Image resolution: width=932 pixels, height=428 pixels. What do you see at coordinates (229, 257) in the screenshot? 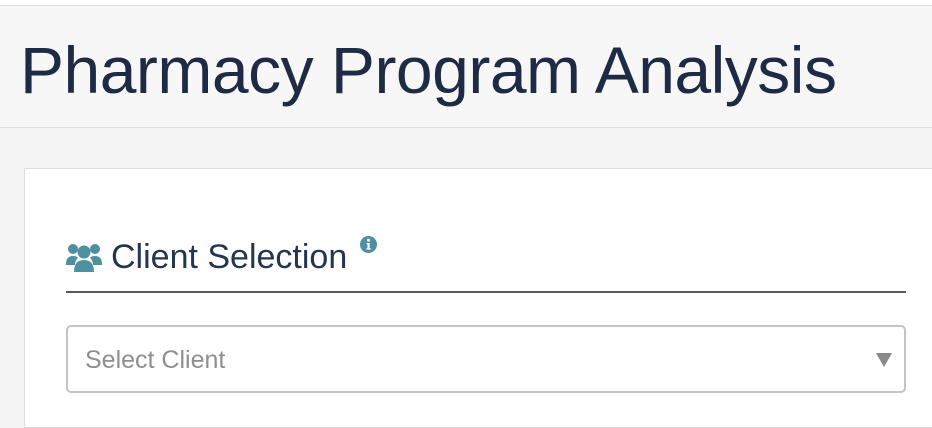
I see `section-title: Client Selection` at bounding box center [229, 257].